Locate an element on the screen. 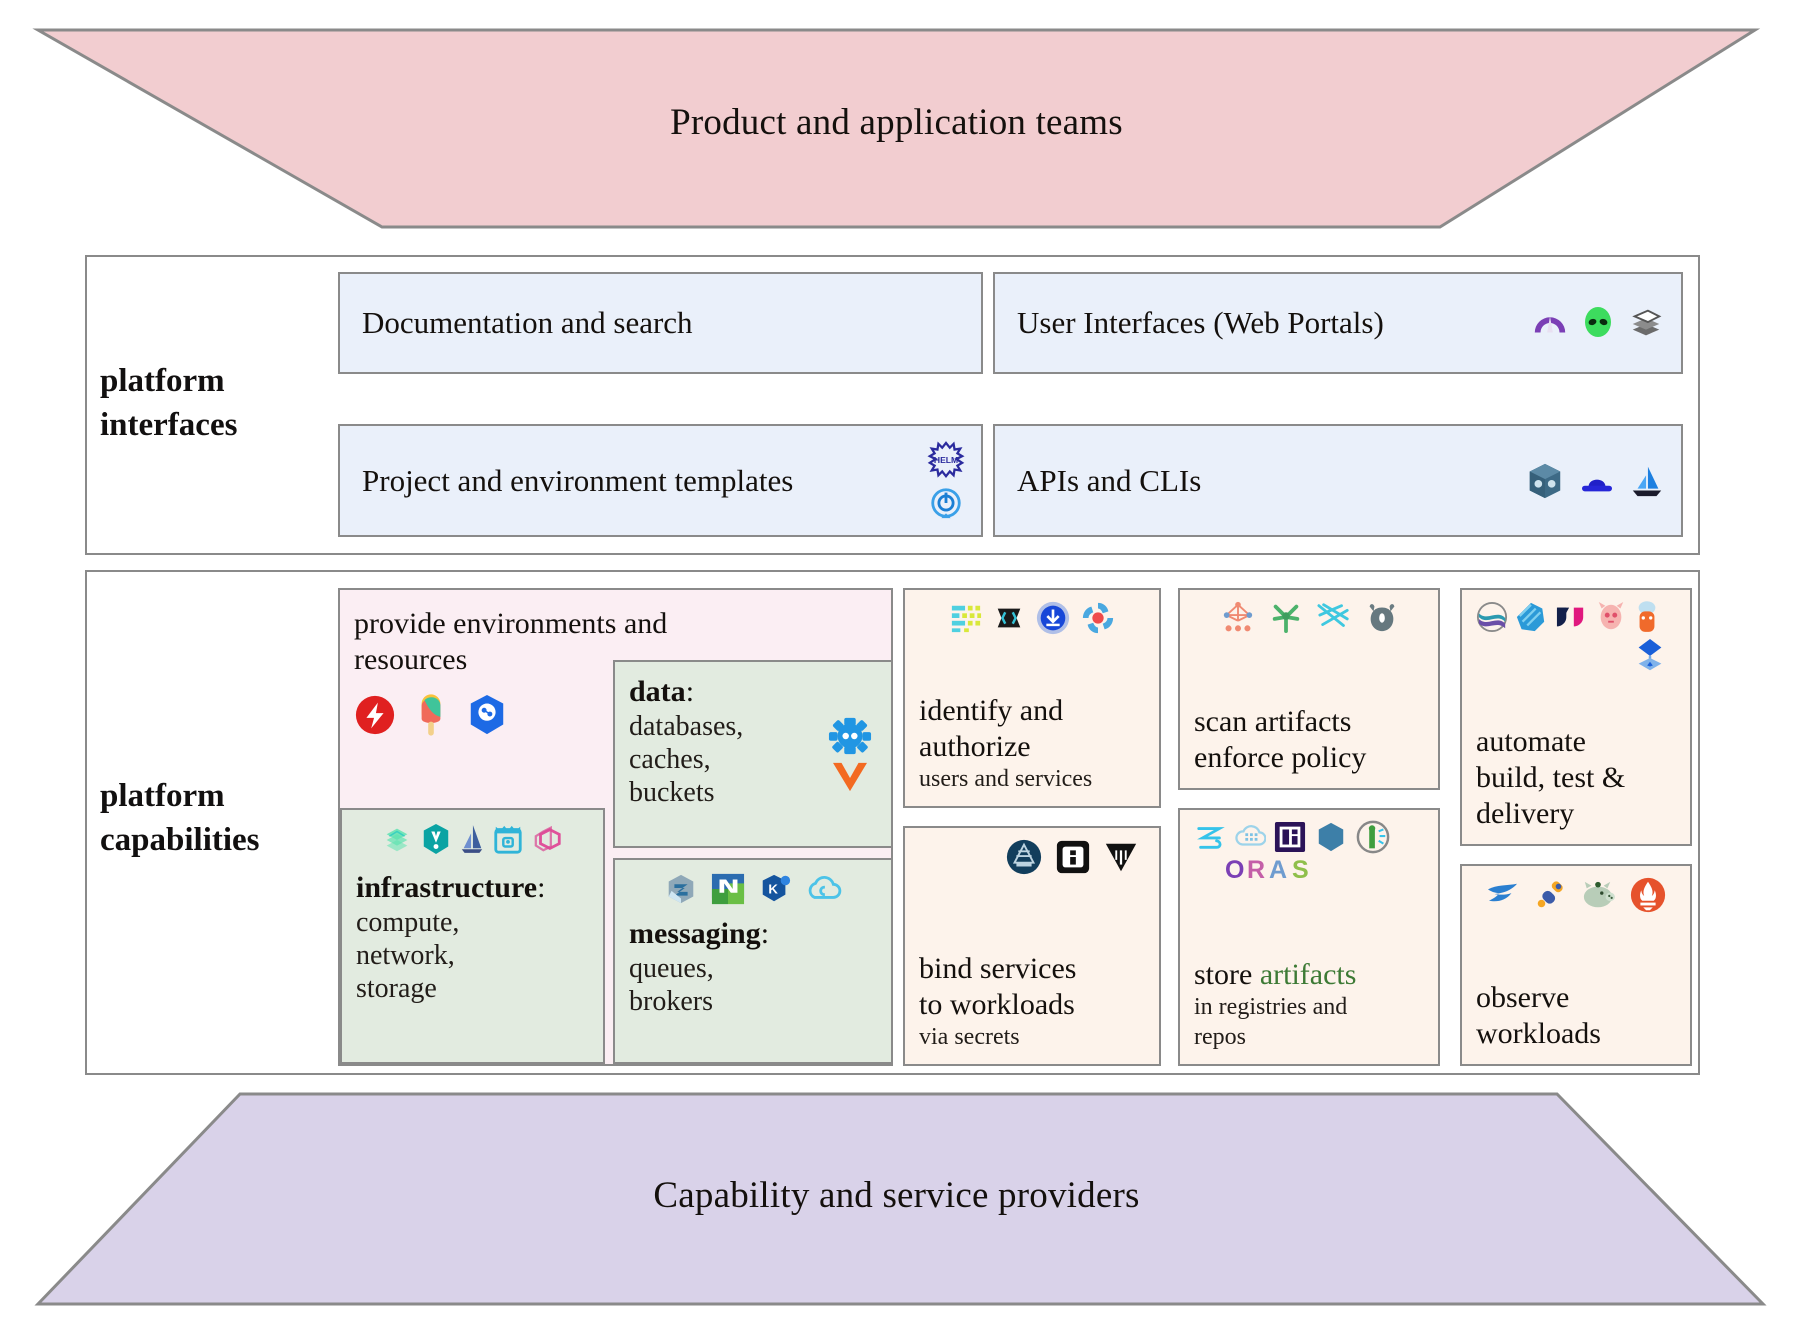  box-automate-build-test-delivery: automate build, test & delivery is located at coordinates (1576, 717).